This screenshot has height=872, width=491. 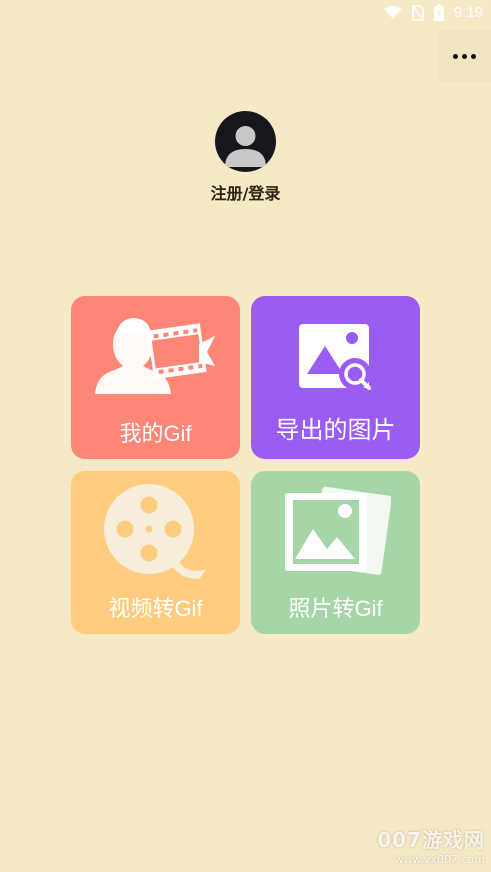 What do you see at coordinates (417, 12) in the screenshot?
I see `no-sim-icon` at bounding box center [417, 12].